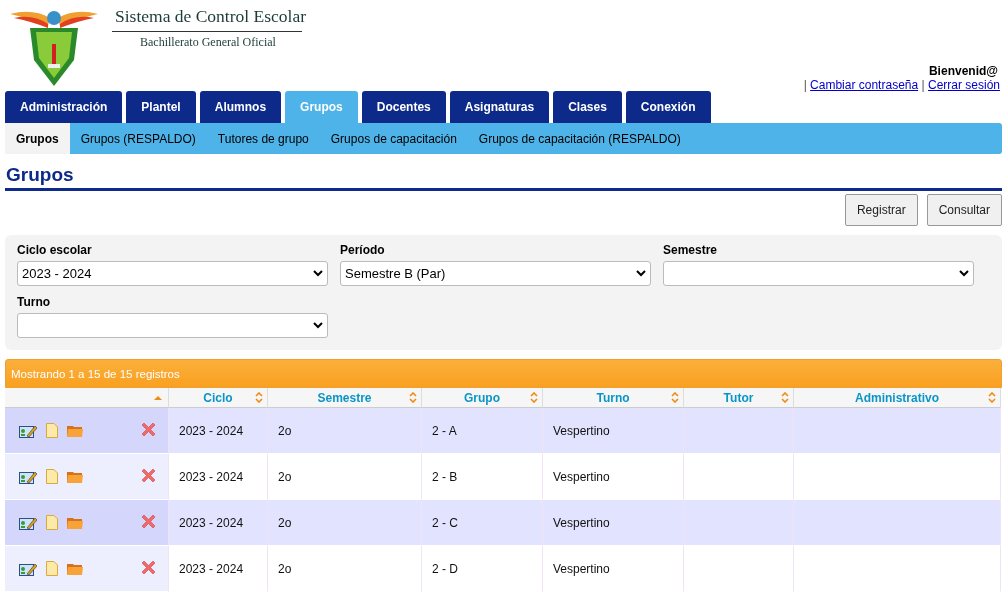 The width and height of the screenshot is (1008, 592). What do you see at coordinates (161, 107) in the screenshot?
I see `nav-tab: Plantel` at bounding box center [161, 107].